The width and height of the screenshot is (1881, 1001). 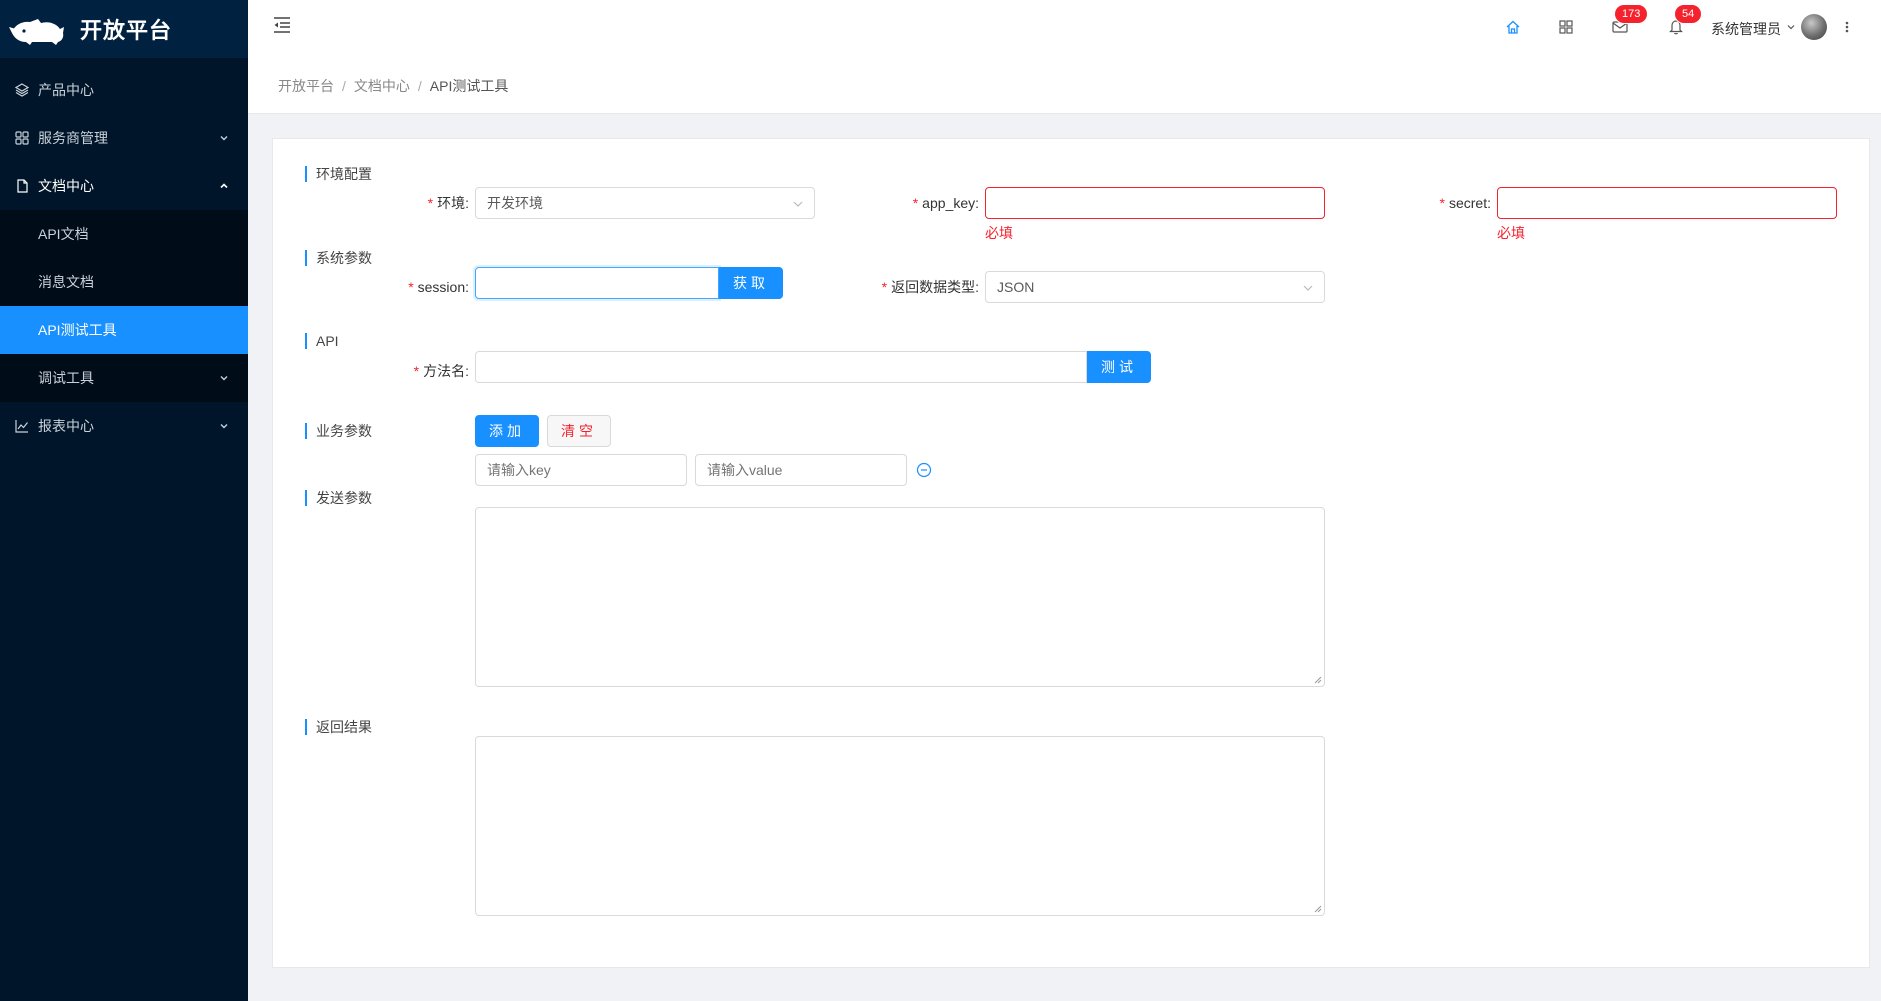 I want to click on sidebar-item-api-test-tool: API测试工具, so click(x=124, y=330).